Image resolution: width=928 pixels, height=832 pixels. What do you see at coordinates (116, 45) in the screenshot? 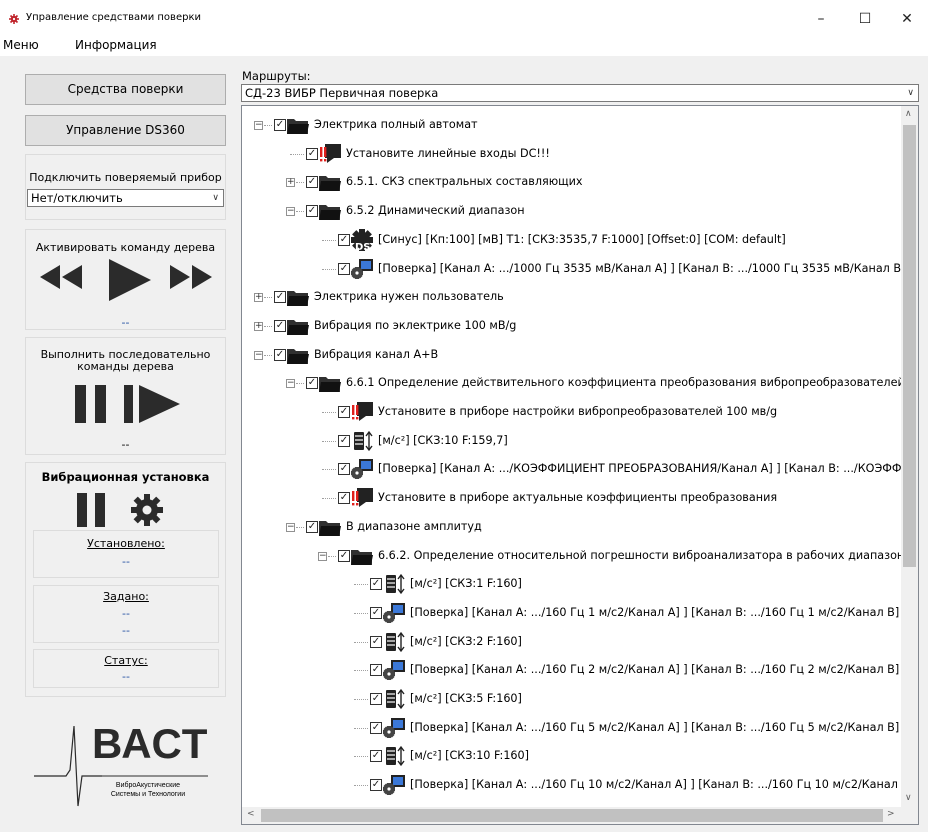
I see `menu-item-info: Информация` at bounding box center [116, 45].